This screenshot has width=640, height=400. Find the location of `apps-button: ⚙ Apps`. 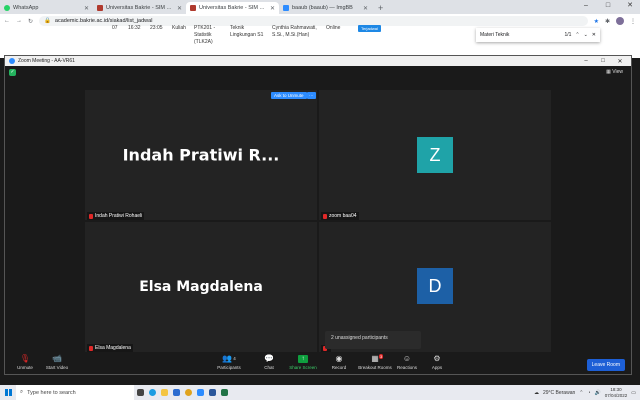

apps-button: ⚙ Apps is located at coordinates (437, 361).